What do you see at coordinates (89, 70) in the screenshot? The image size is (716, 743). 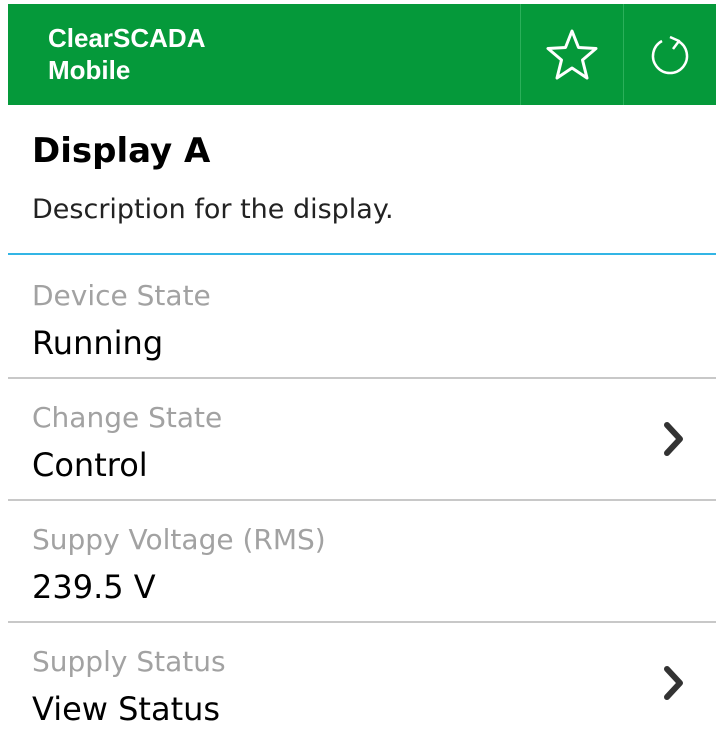 I see `app-title-line-2: Mobile` at bounding box center [89, 70].